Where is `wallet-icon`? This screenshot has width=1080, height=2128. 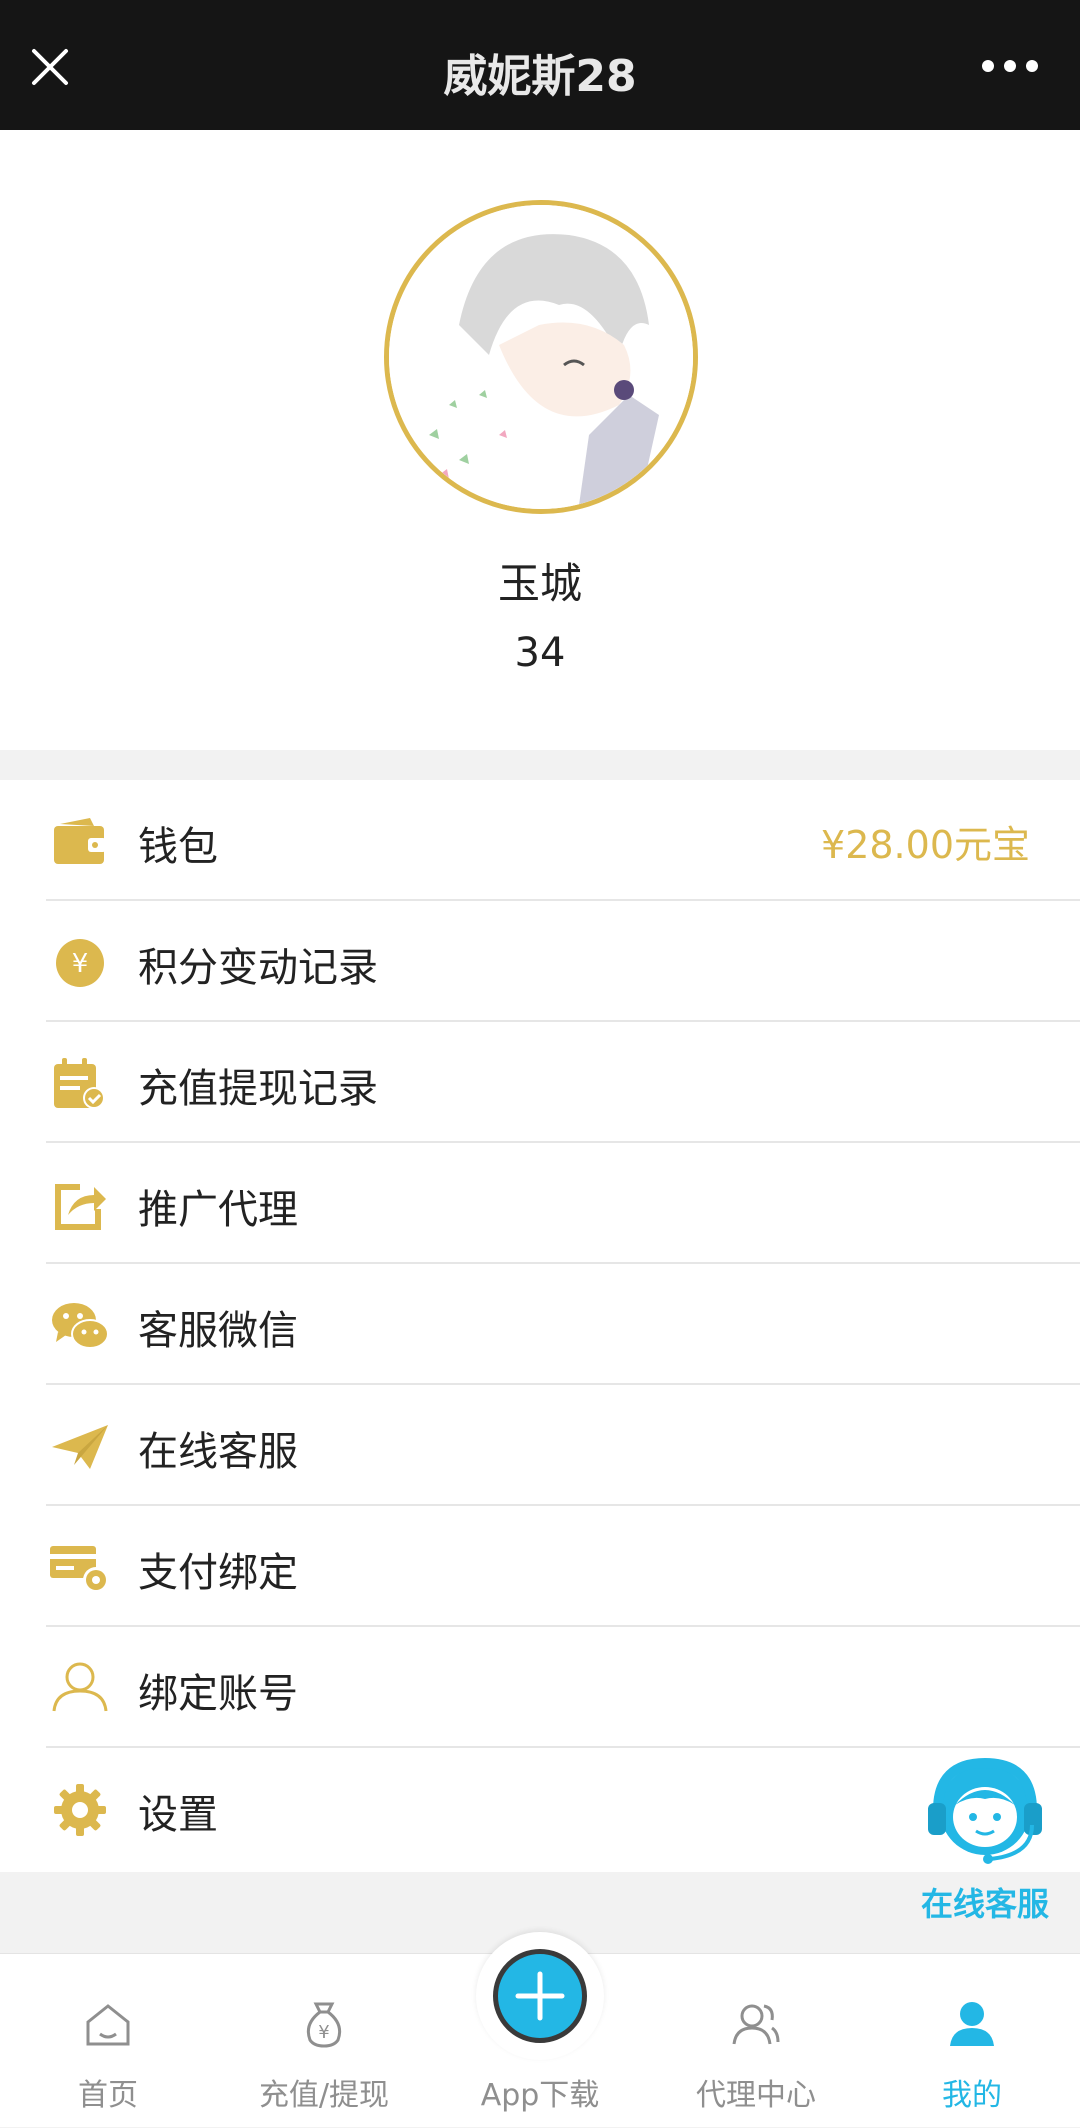
wallet-icon is located at coordinates (80, 841).